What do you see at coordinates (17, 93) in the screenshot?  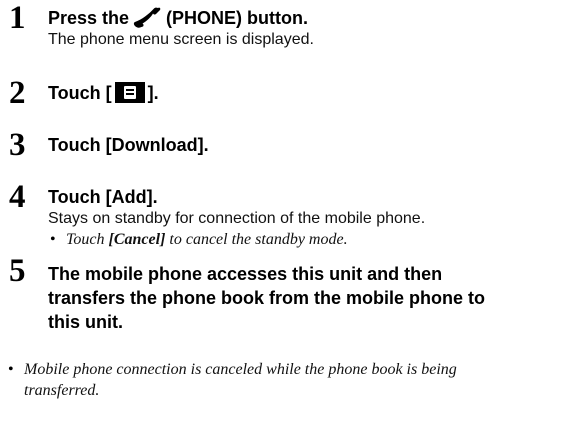 I see `step-2-number: 2` at bounding box center [17, 93].